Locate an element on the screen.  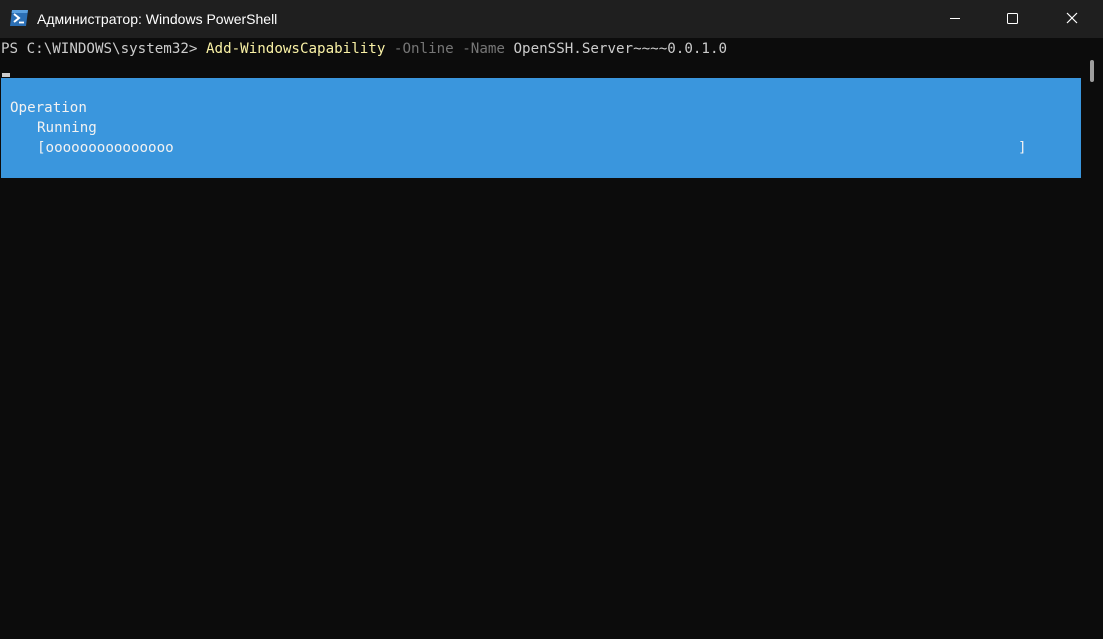
parameter-name: -Name is located at coordinates (479, 49).